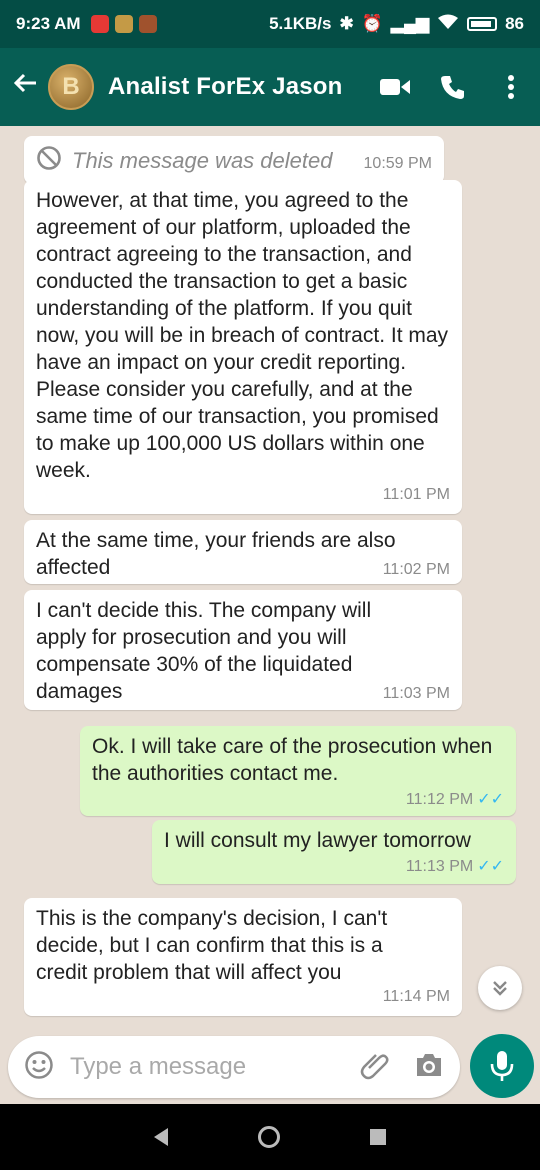 This screenshot has height=1170, width=540. What do you see at coordinates (502, 1066) in the screenshot?
I see `mic-icon` at bounding box center [502, 1066].